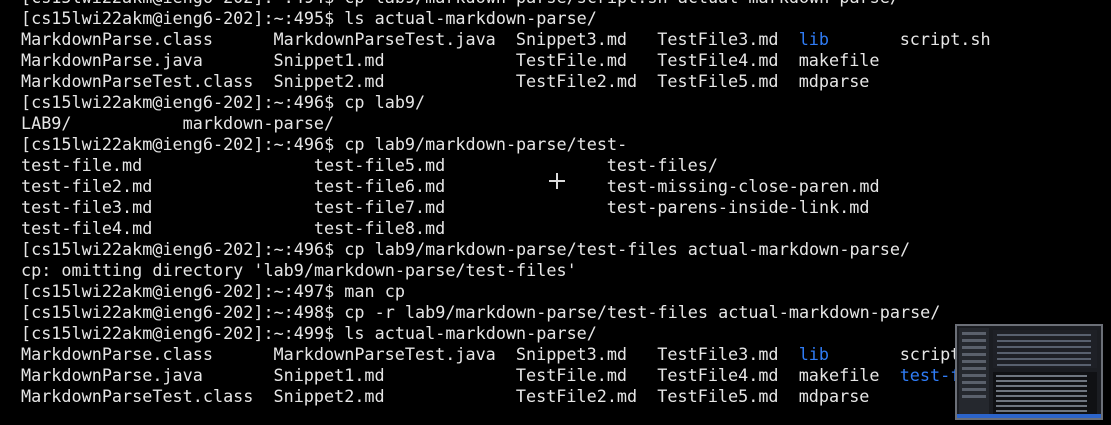 This screenshot has height=425, width=1111. What do you see at coordinates (743, 186) in the screenshot?
I see `file-entry: test-missing-close-paren.md` at bounding box center [743, 186].